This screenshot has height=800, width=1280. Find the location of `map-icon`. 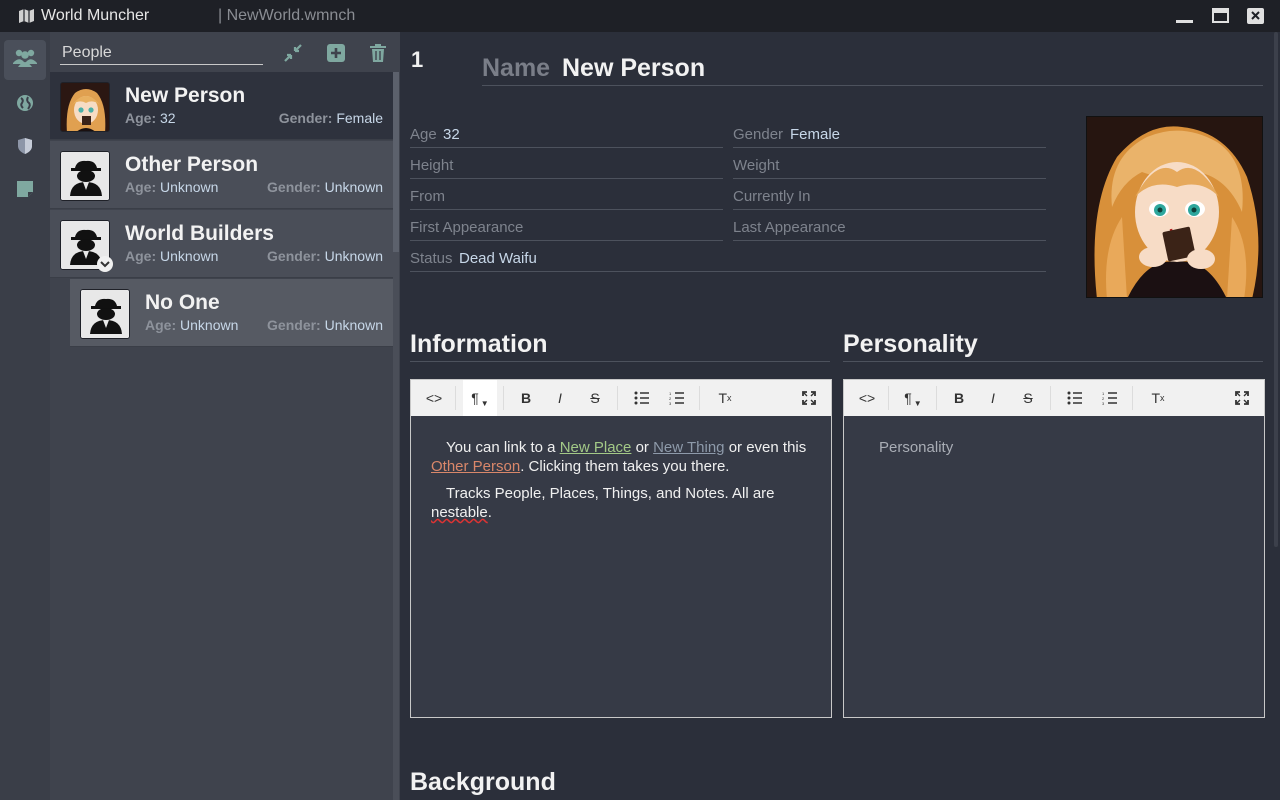

map-icon is located at coordinates (26, 18).